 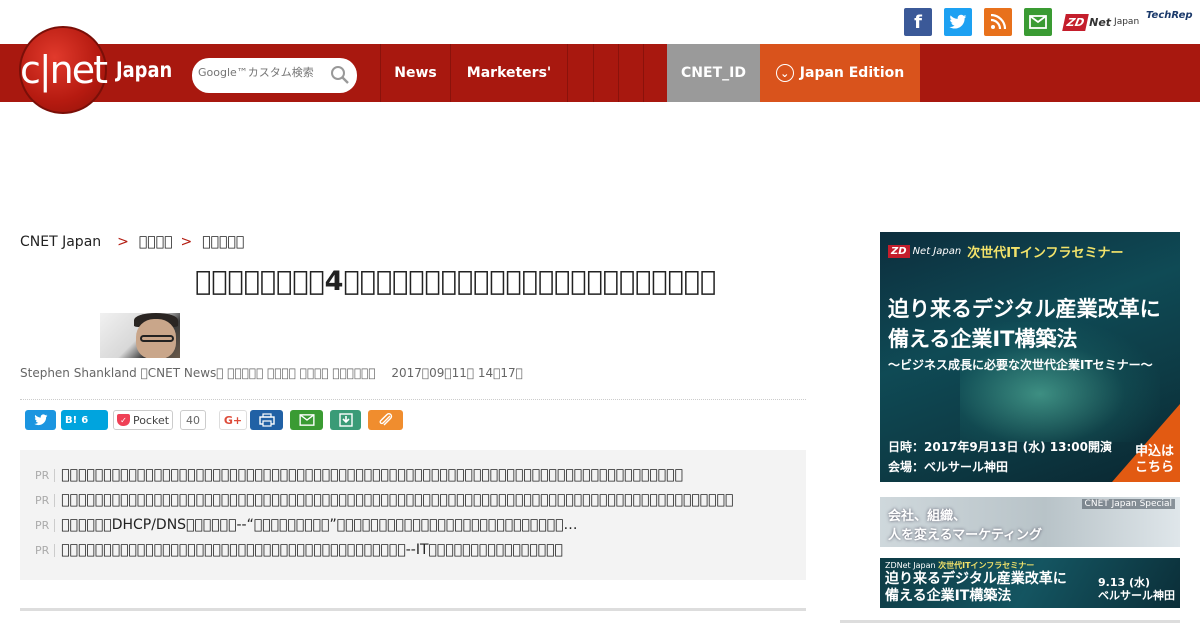 What do you see at coordinates (151, 420) in the screenshot?
I see `pocket-label: Pocket` at bounding box center [151, 420].